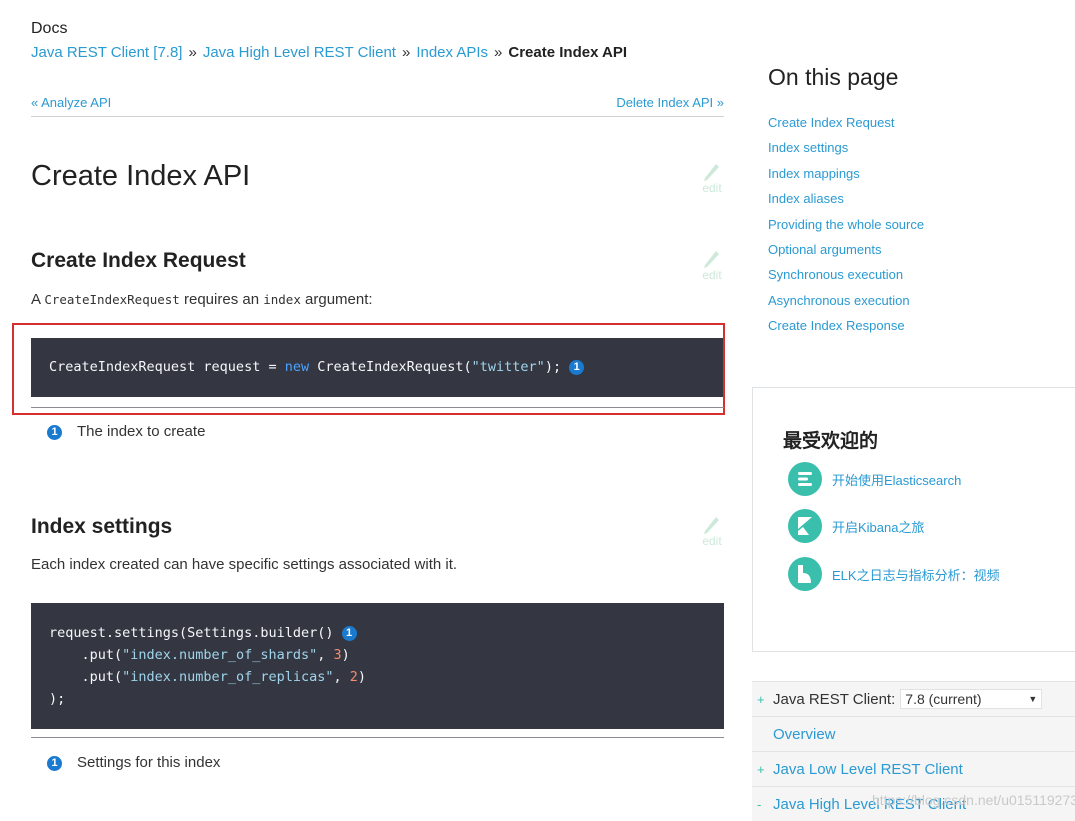  I want to click on nav-item-label: Java Low Level REST Client, so click(868, 769).